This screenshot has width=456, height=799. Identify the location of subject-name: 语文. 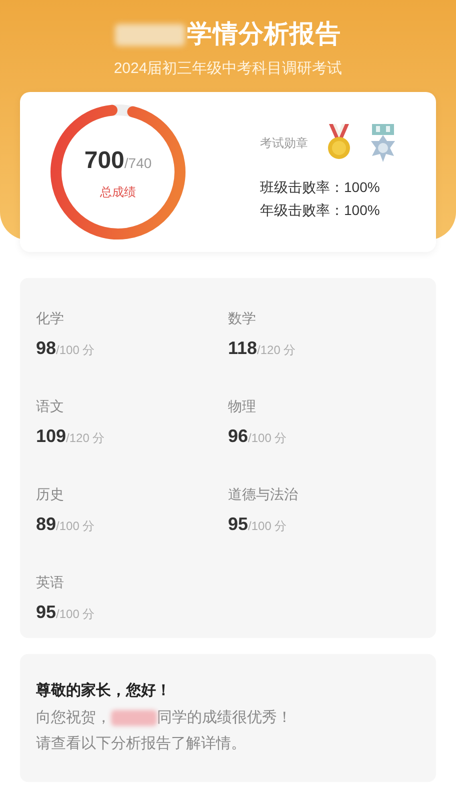
(50, 406).